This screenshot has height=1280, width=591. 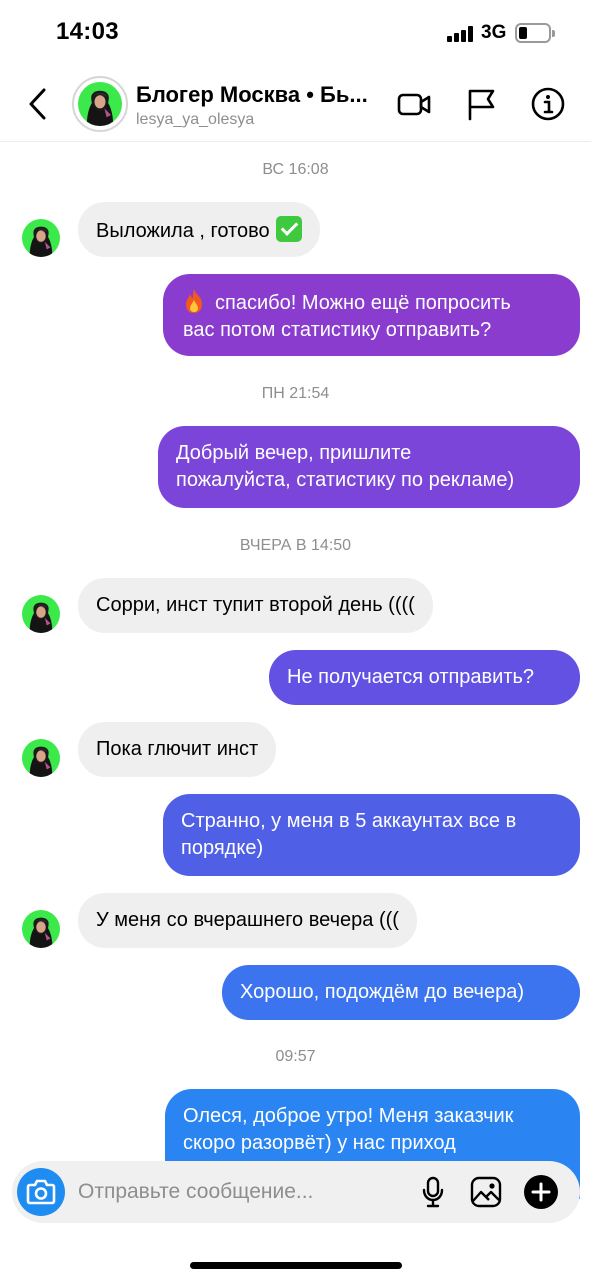 I want to click on message-bubble-incoming: Сорри, инст тупит второй день ((((, so click(x=255, y=605).